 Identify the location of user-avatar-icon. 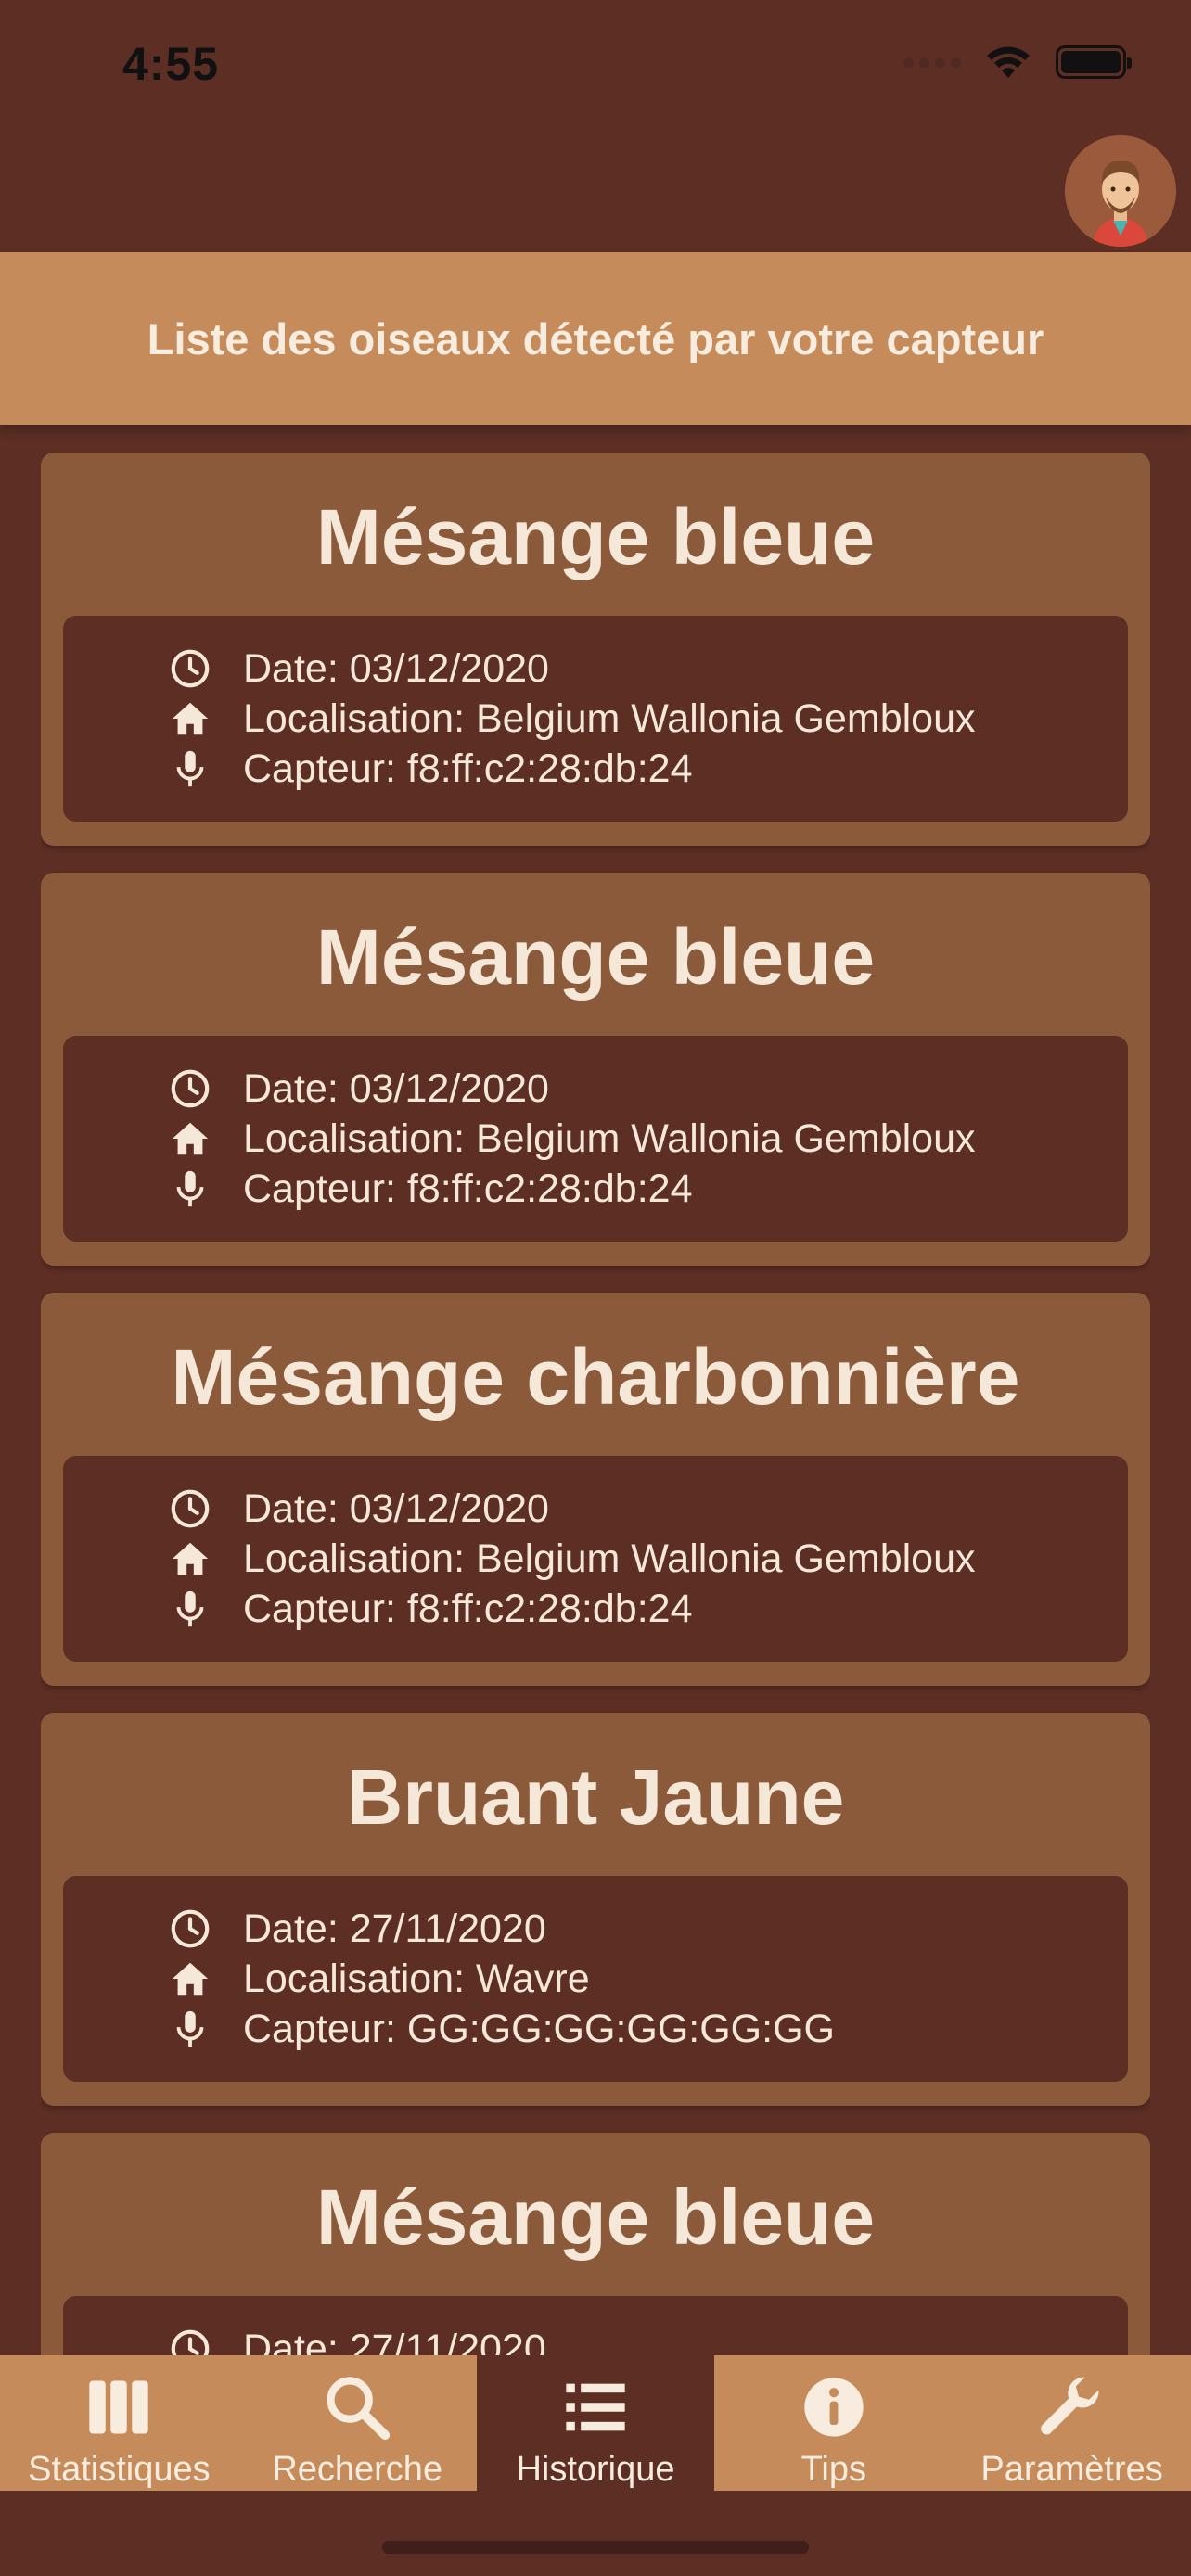
(1121, 191).